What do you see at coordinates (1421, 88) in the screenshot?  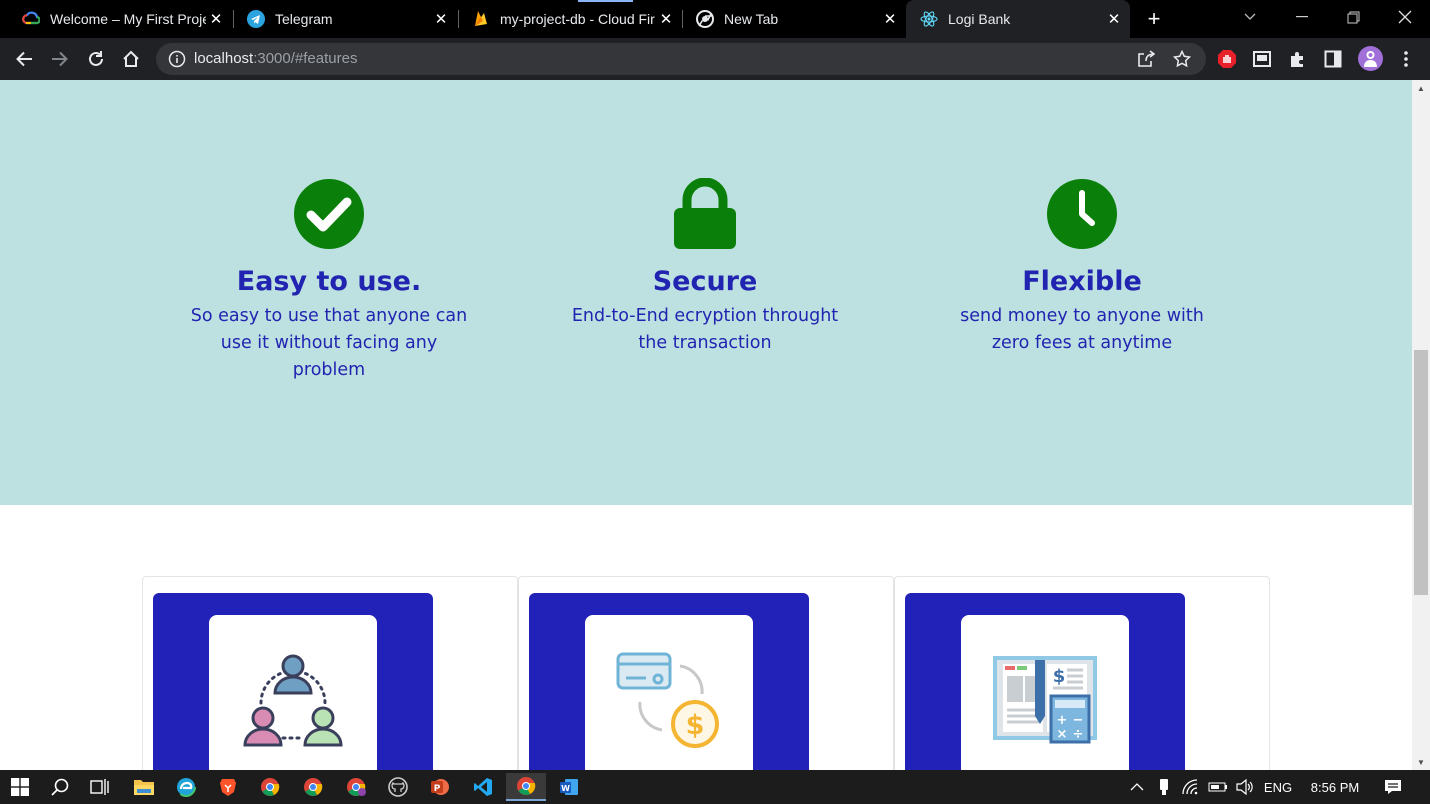 I see `scroll-up-arrow: ▲` at bounding box center [1421, 88].